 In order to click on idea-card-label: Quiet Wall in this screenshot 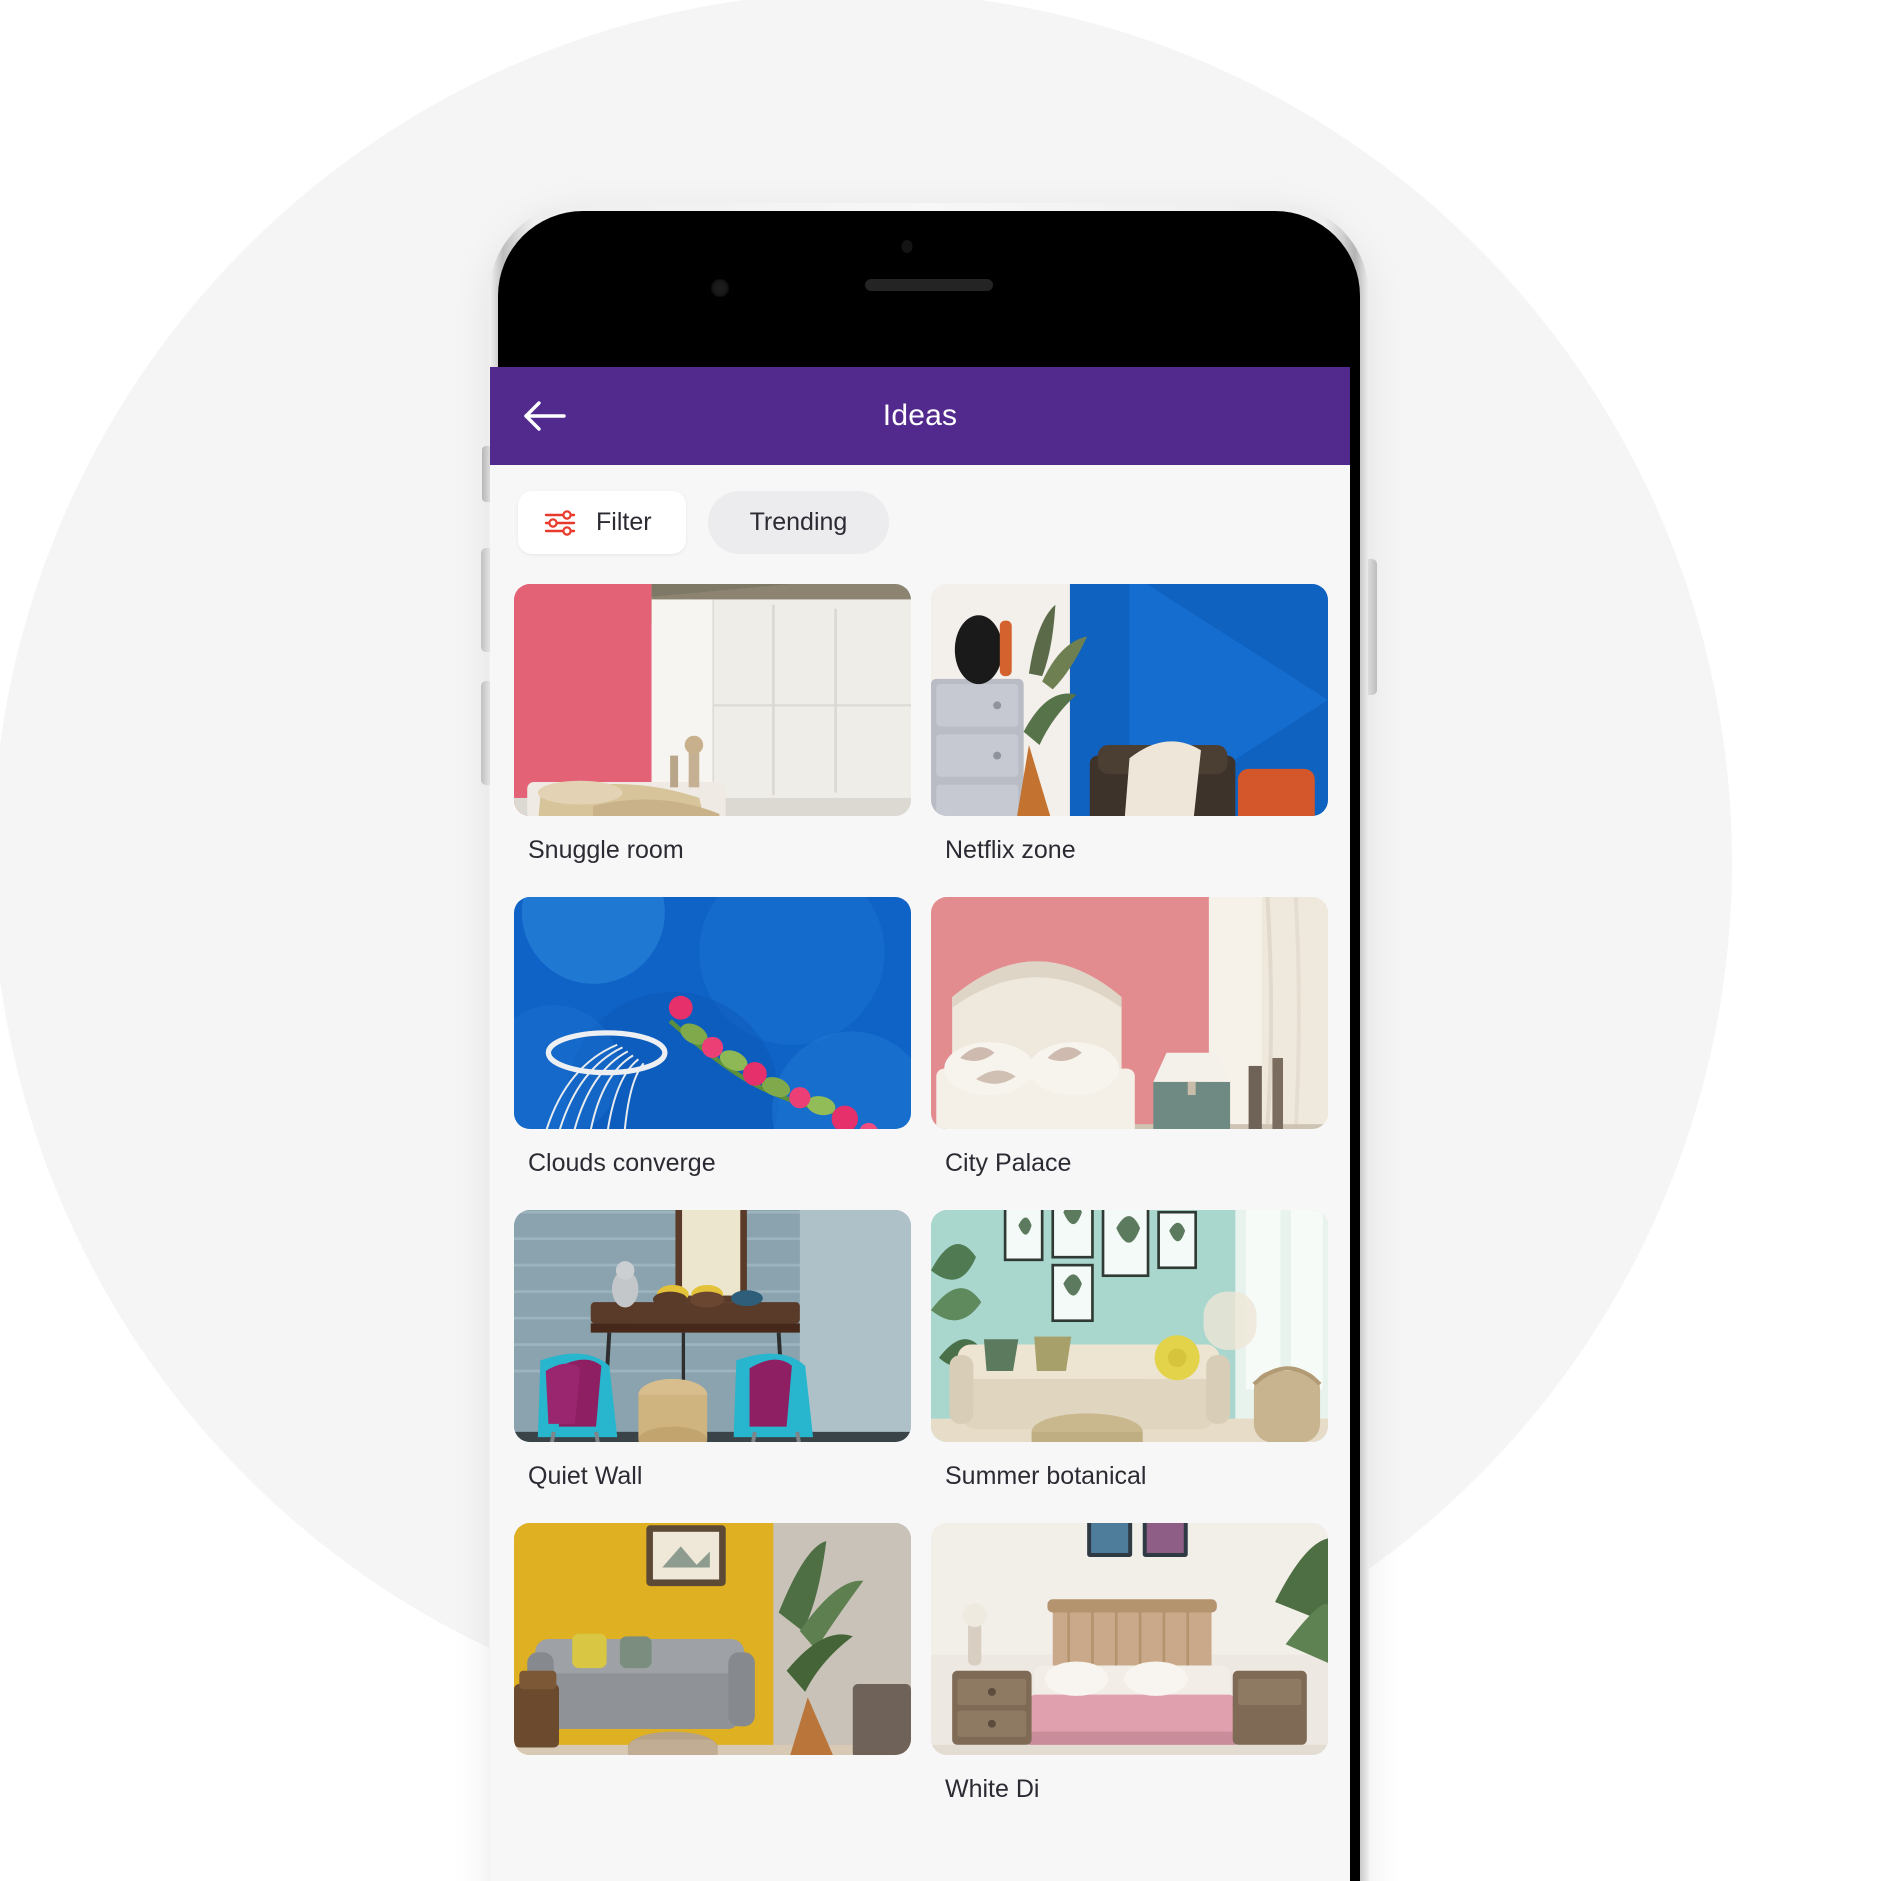, I will do `click(585, 1476)`.